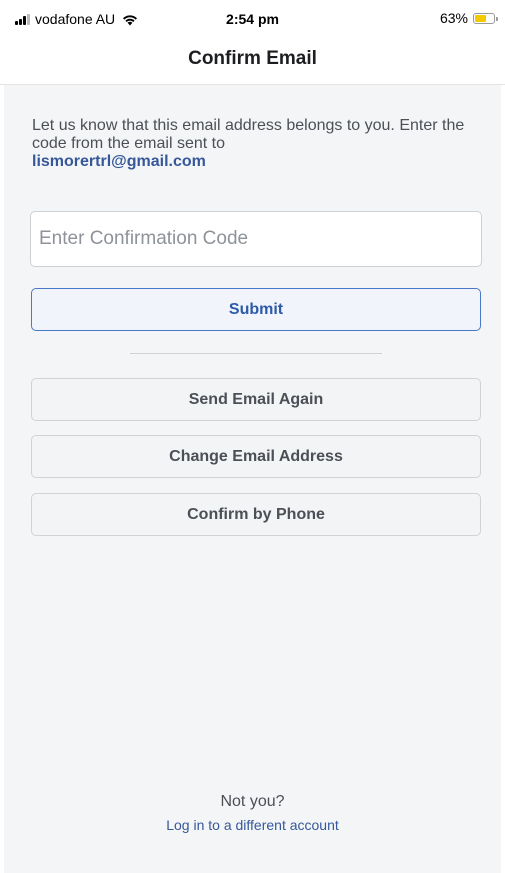  I want to click on battery-percent: 63%, so click(453, 18).